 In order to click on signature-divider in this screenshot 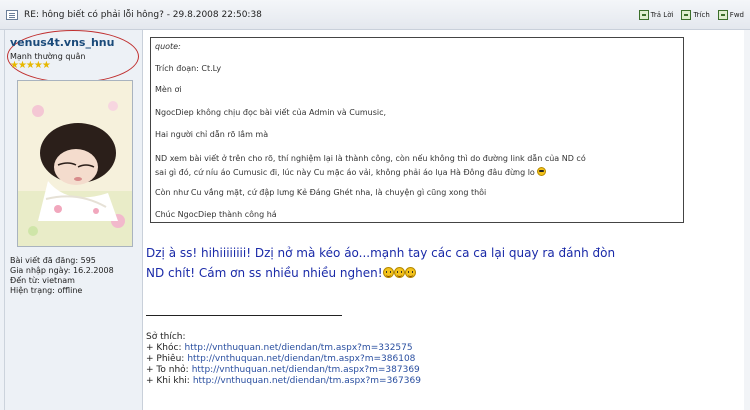, I will do `click(244, 315)`.